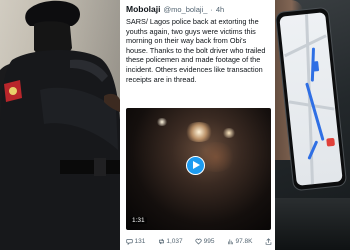  I want to click on share-icon, so click(268, 241).